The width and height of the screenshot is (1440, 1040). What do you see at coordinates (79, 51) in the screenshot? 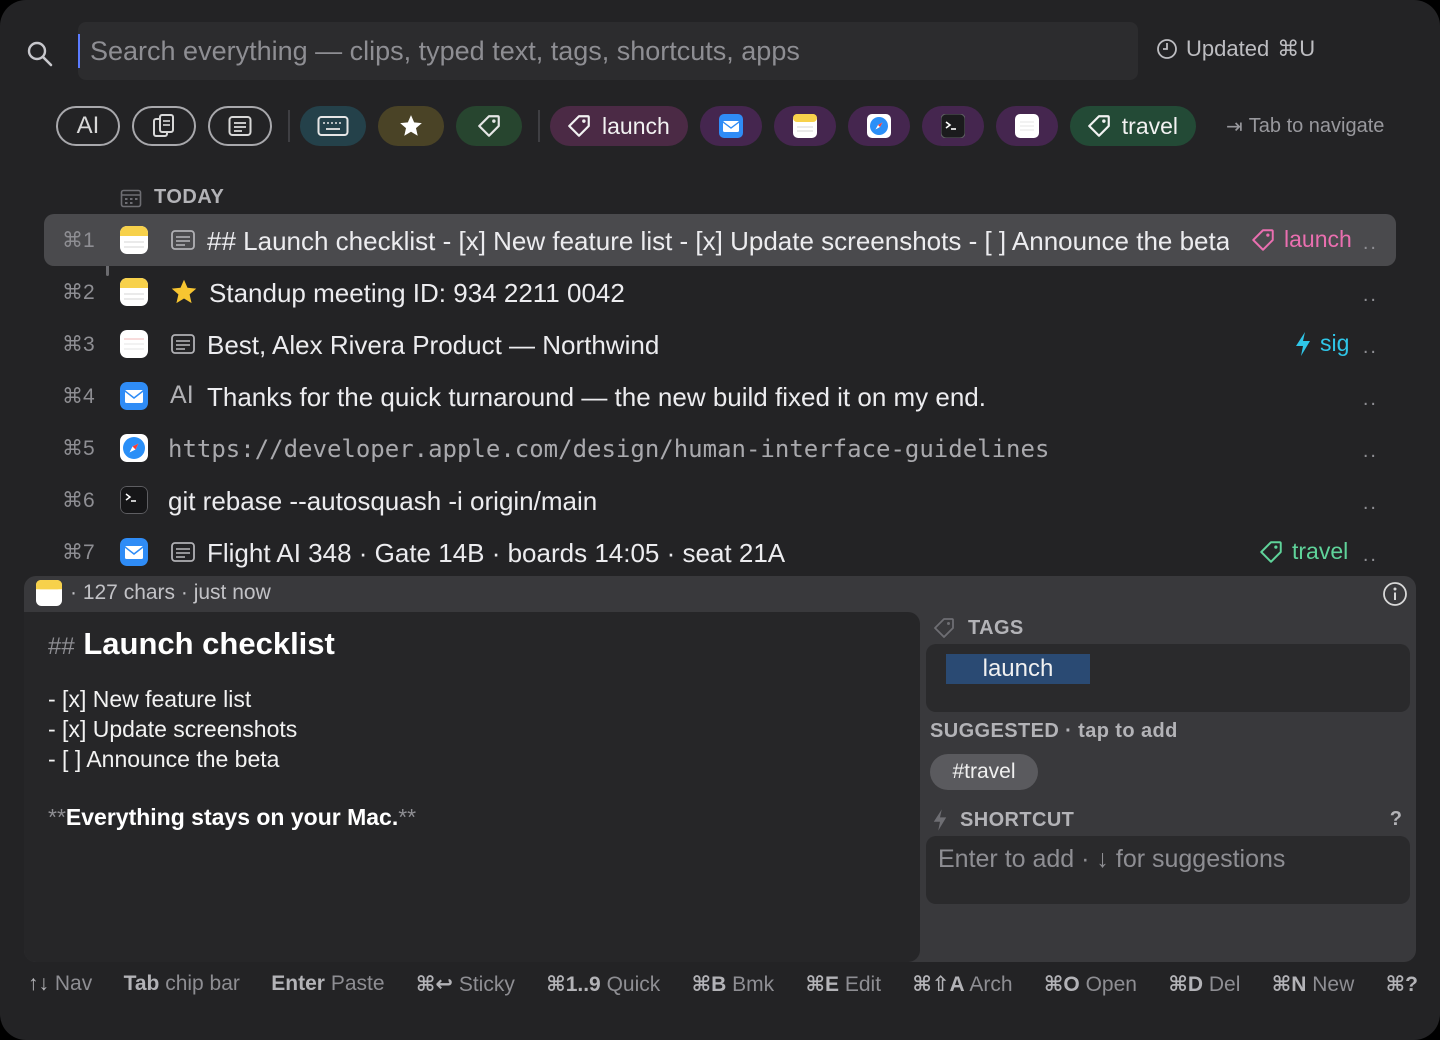
I see `text-caret` at bounding box center [79, 51].